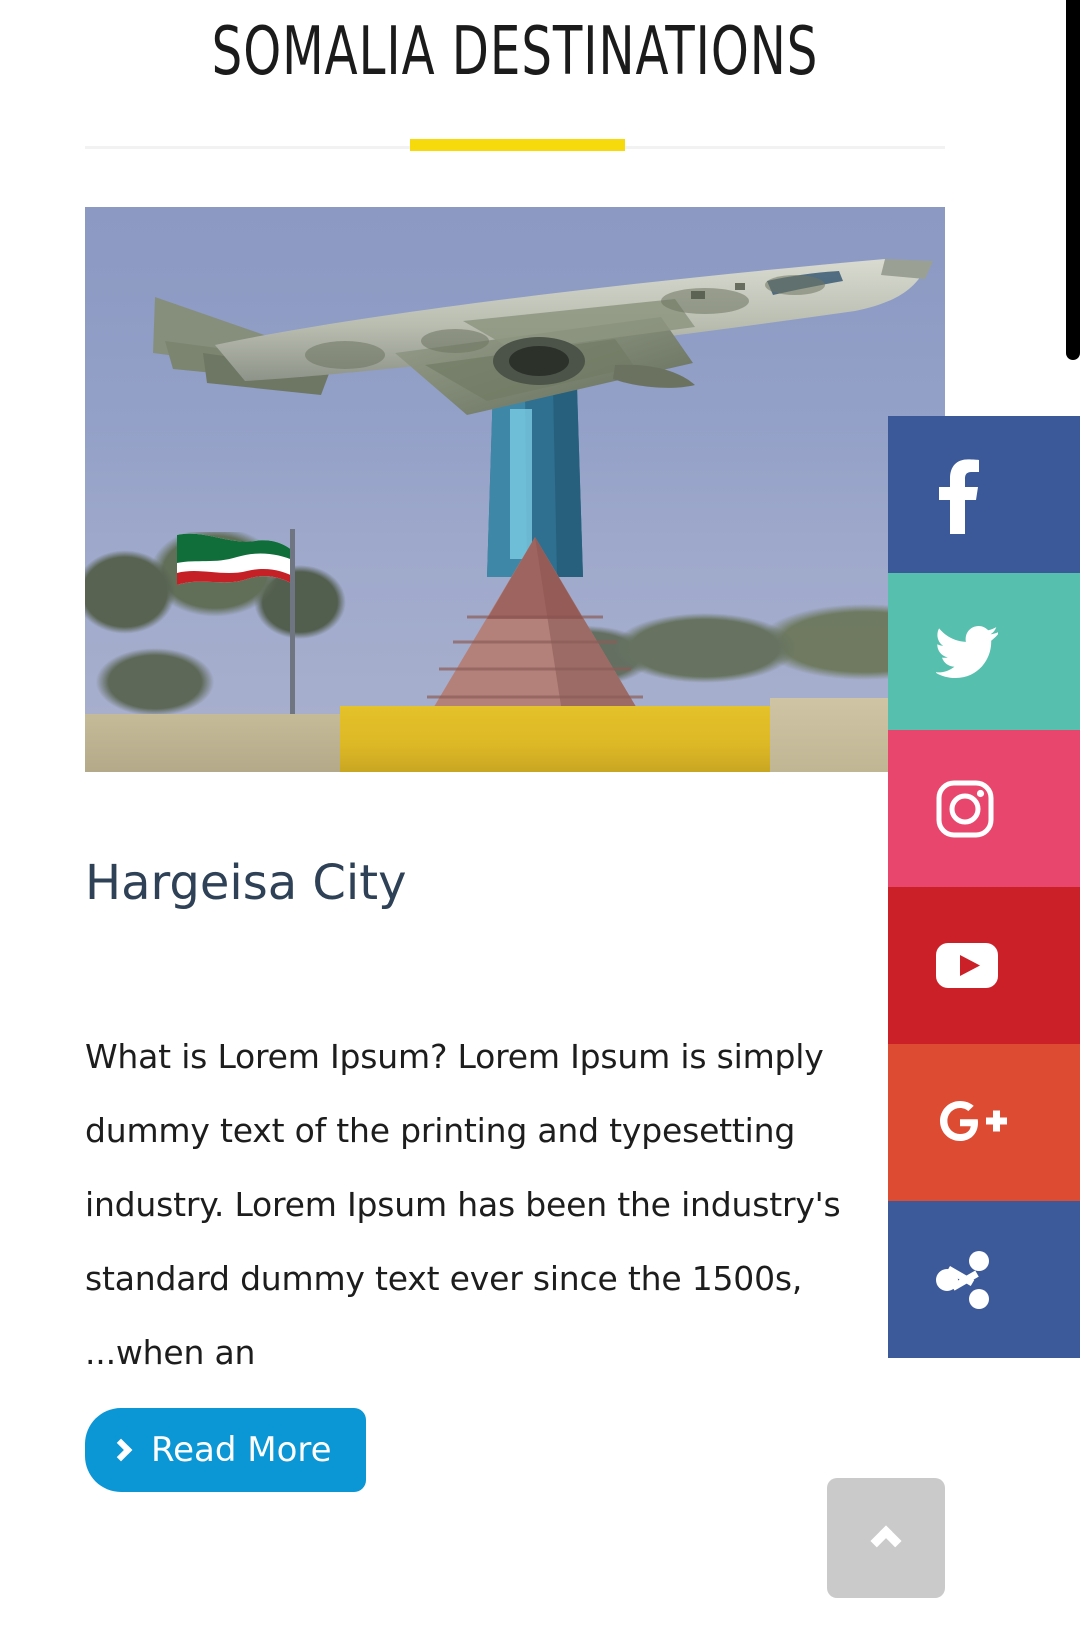 This screenshot has height=1642, width=1080. What do you see at coordinates (1073, 180) in the screenshot?
I see `page-scrollbar-thumb` at bounding box center [1073, 180].